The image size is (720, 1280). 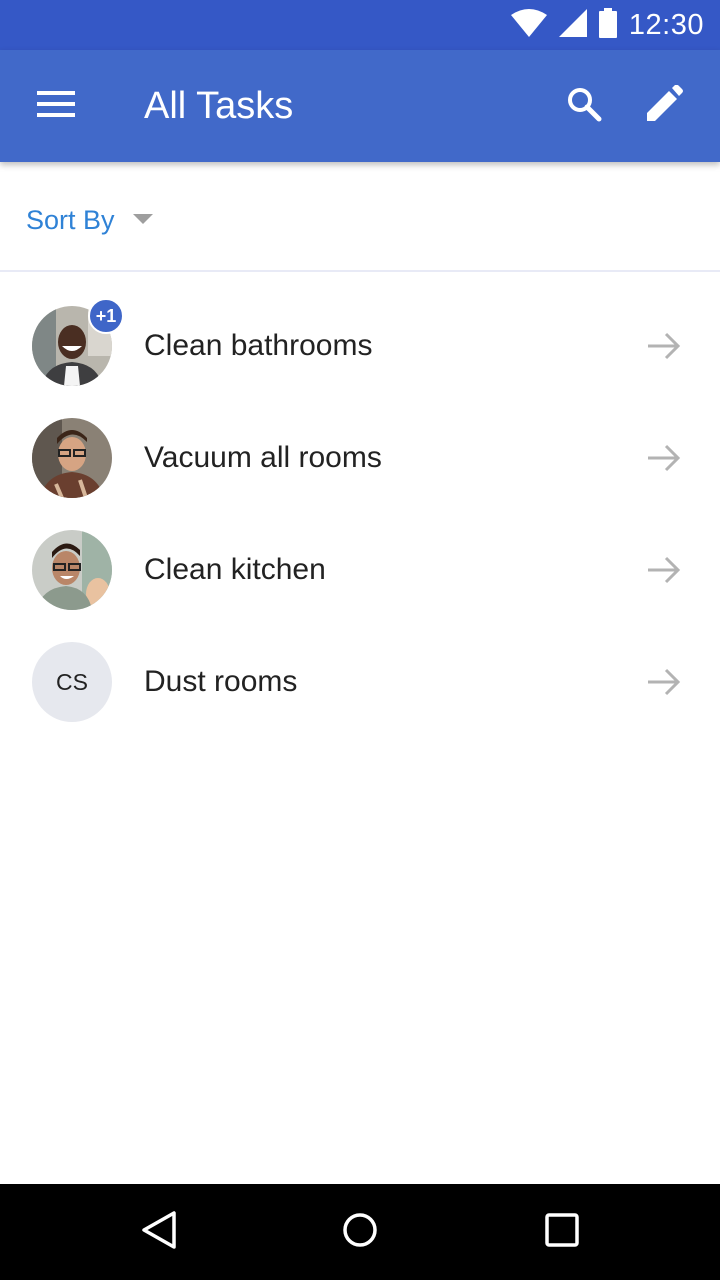 What do you see at coordinates (72, 682) in the screenshot?
I see `avatar-initials: CS` at bounding box center [72, 682].